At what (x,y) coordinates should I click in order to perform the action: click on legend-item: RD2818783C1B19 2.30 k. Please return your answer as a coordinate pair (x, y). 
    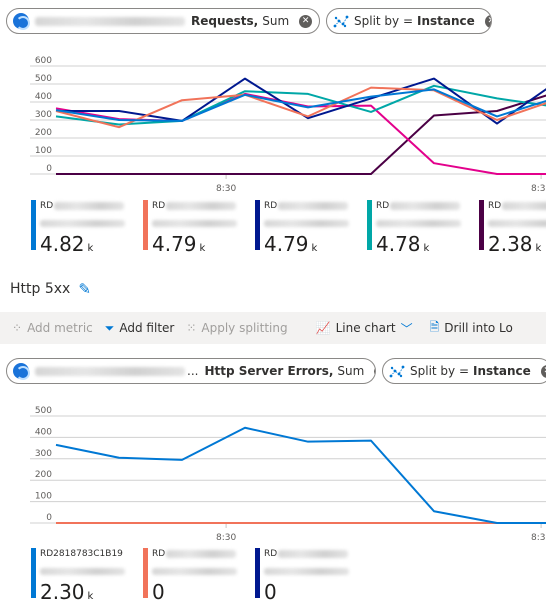
    Looking at the image, I should click on (86, 575).